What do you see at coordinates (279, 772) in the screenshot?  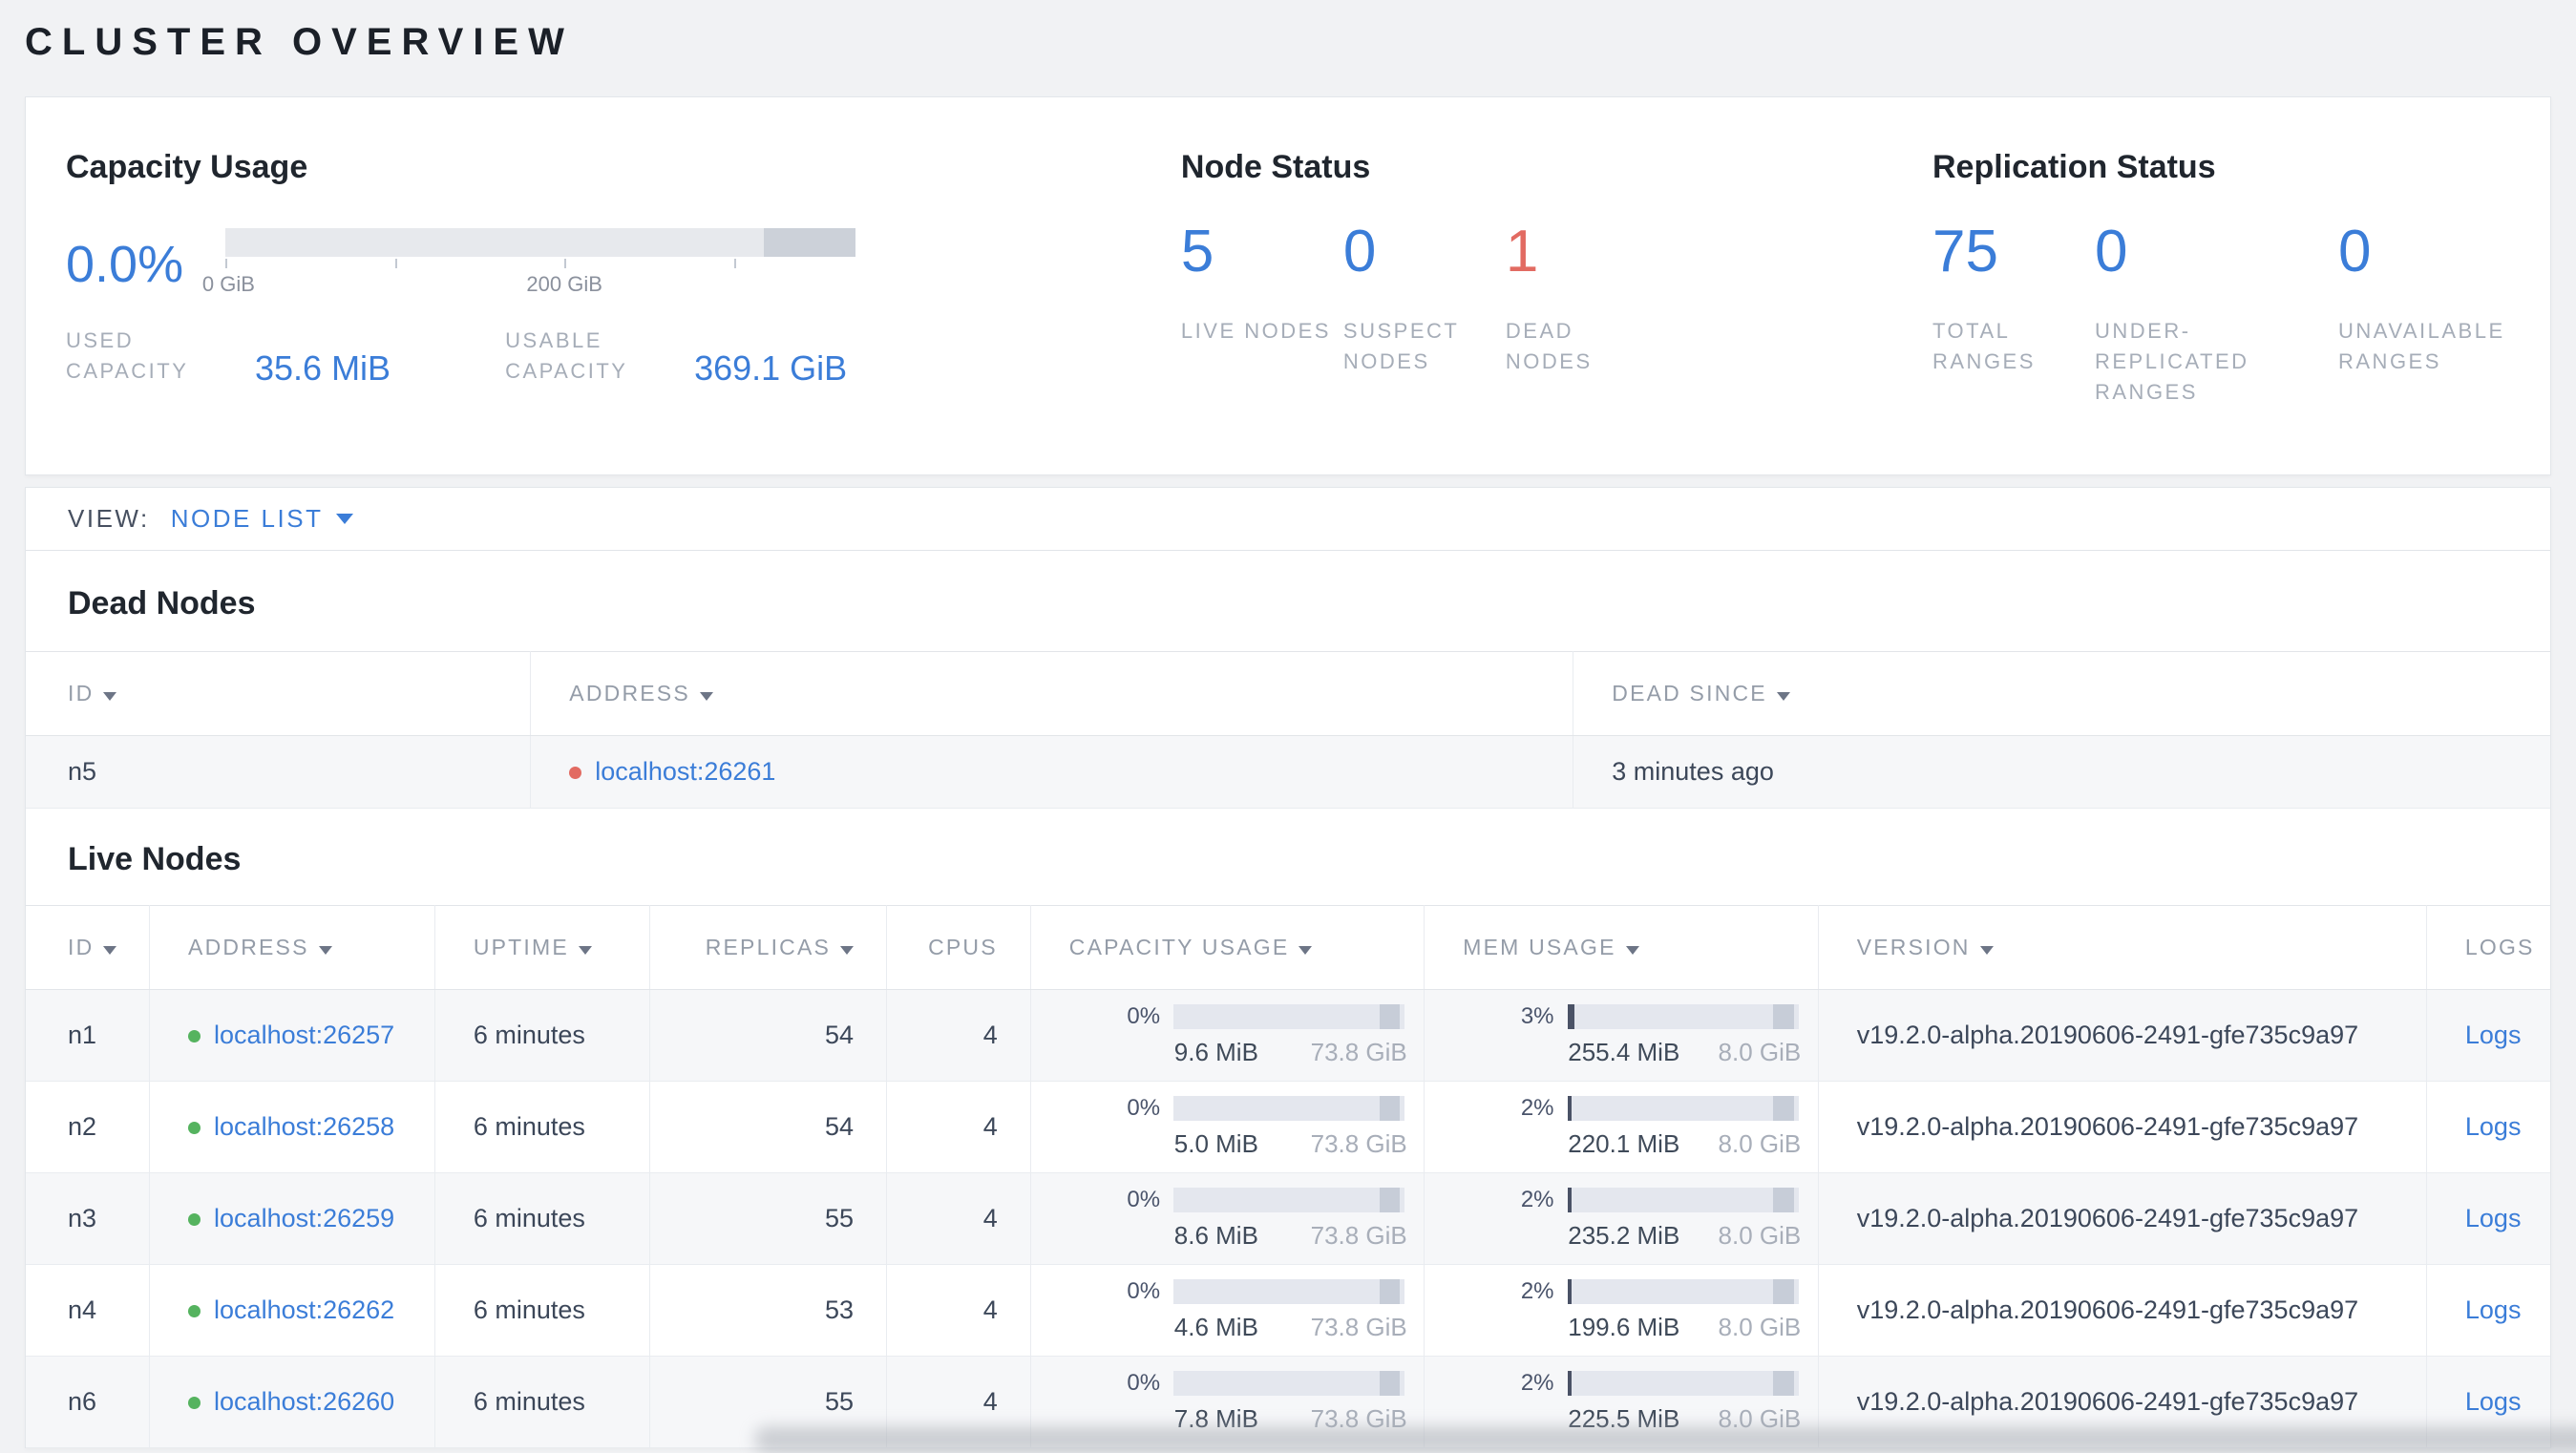 I see `cell-node-id: n5` at bounding box center [279, 772].